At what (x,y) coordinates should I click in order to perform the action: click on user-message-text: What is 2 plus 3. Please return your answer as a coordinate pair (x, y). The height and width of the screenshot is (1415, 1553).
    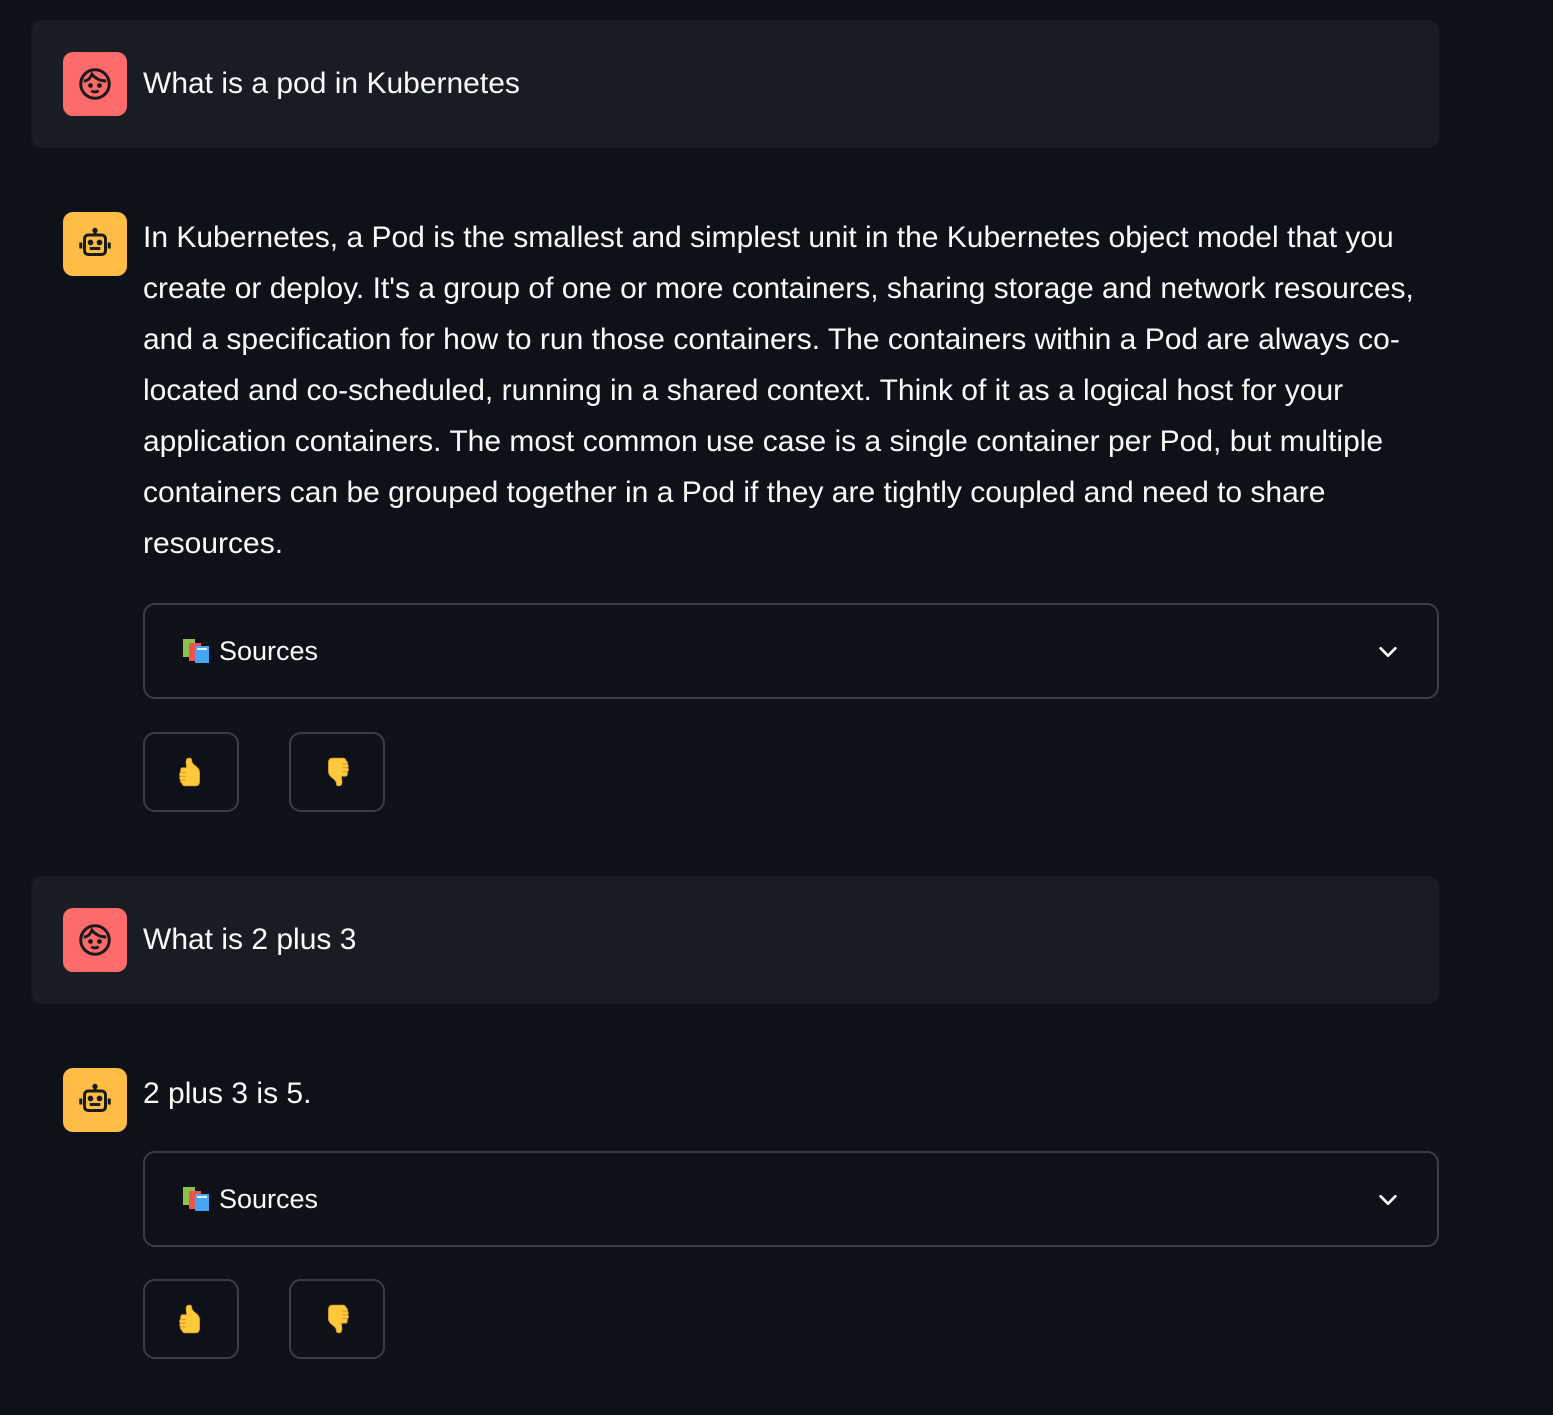
    Looking at the image, I should click on (250, 939).